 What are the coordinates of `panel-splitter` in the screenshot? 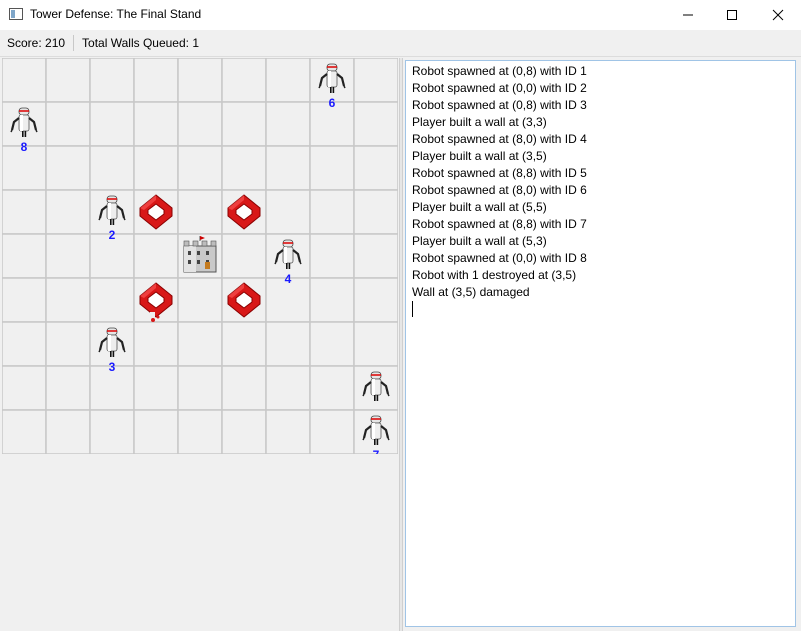 It's located at (401, 344).